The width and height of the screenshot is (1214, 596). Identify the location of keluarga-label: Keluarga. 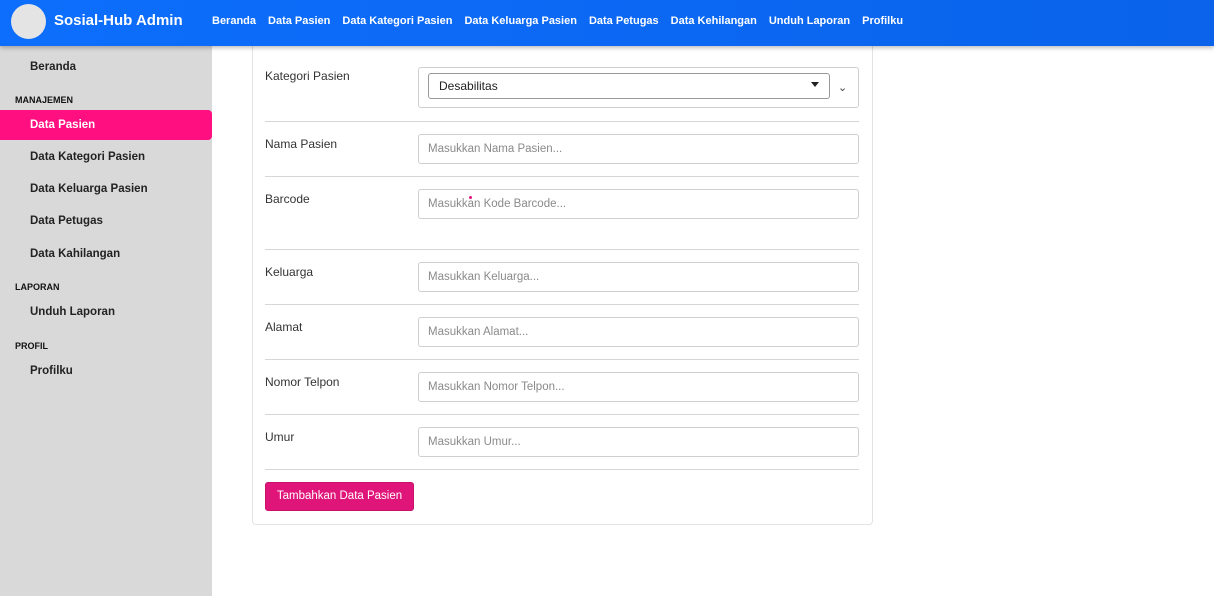
(289, 272).